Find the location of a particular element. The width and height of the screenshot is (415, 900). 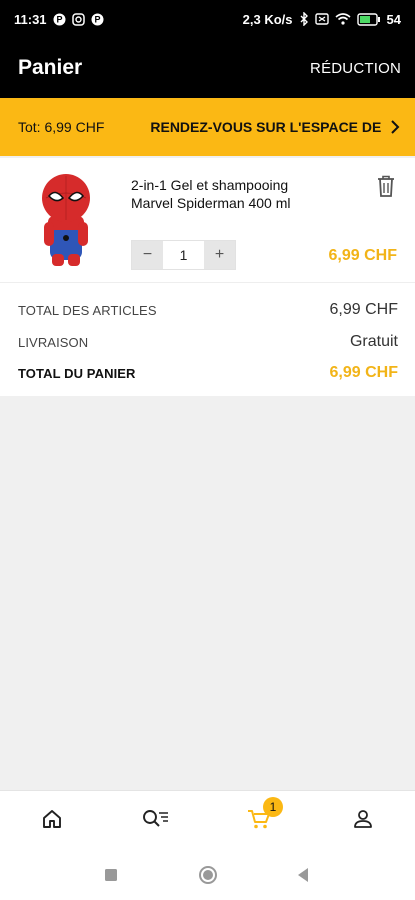

quantity-stepper: − 1 + is located at coordinates (183, 255).